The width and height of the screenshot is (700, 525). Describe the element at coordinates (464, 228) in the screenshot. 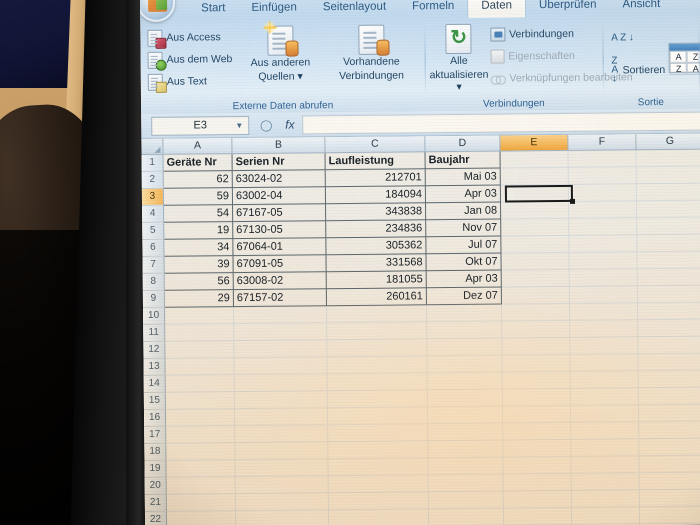

I see `cell-d5: Nov 07` at that location.